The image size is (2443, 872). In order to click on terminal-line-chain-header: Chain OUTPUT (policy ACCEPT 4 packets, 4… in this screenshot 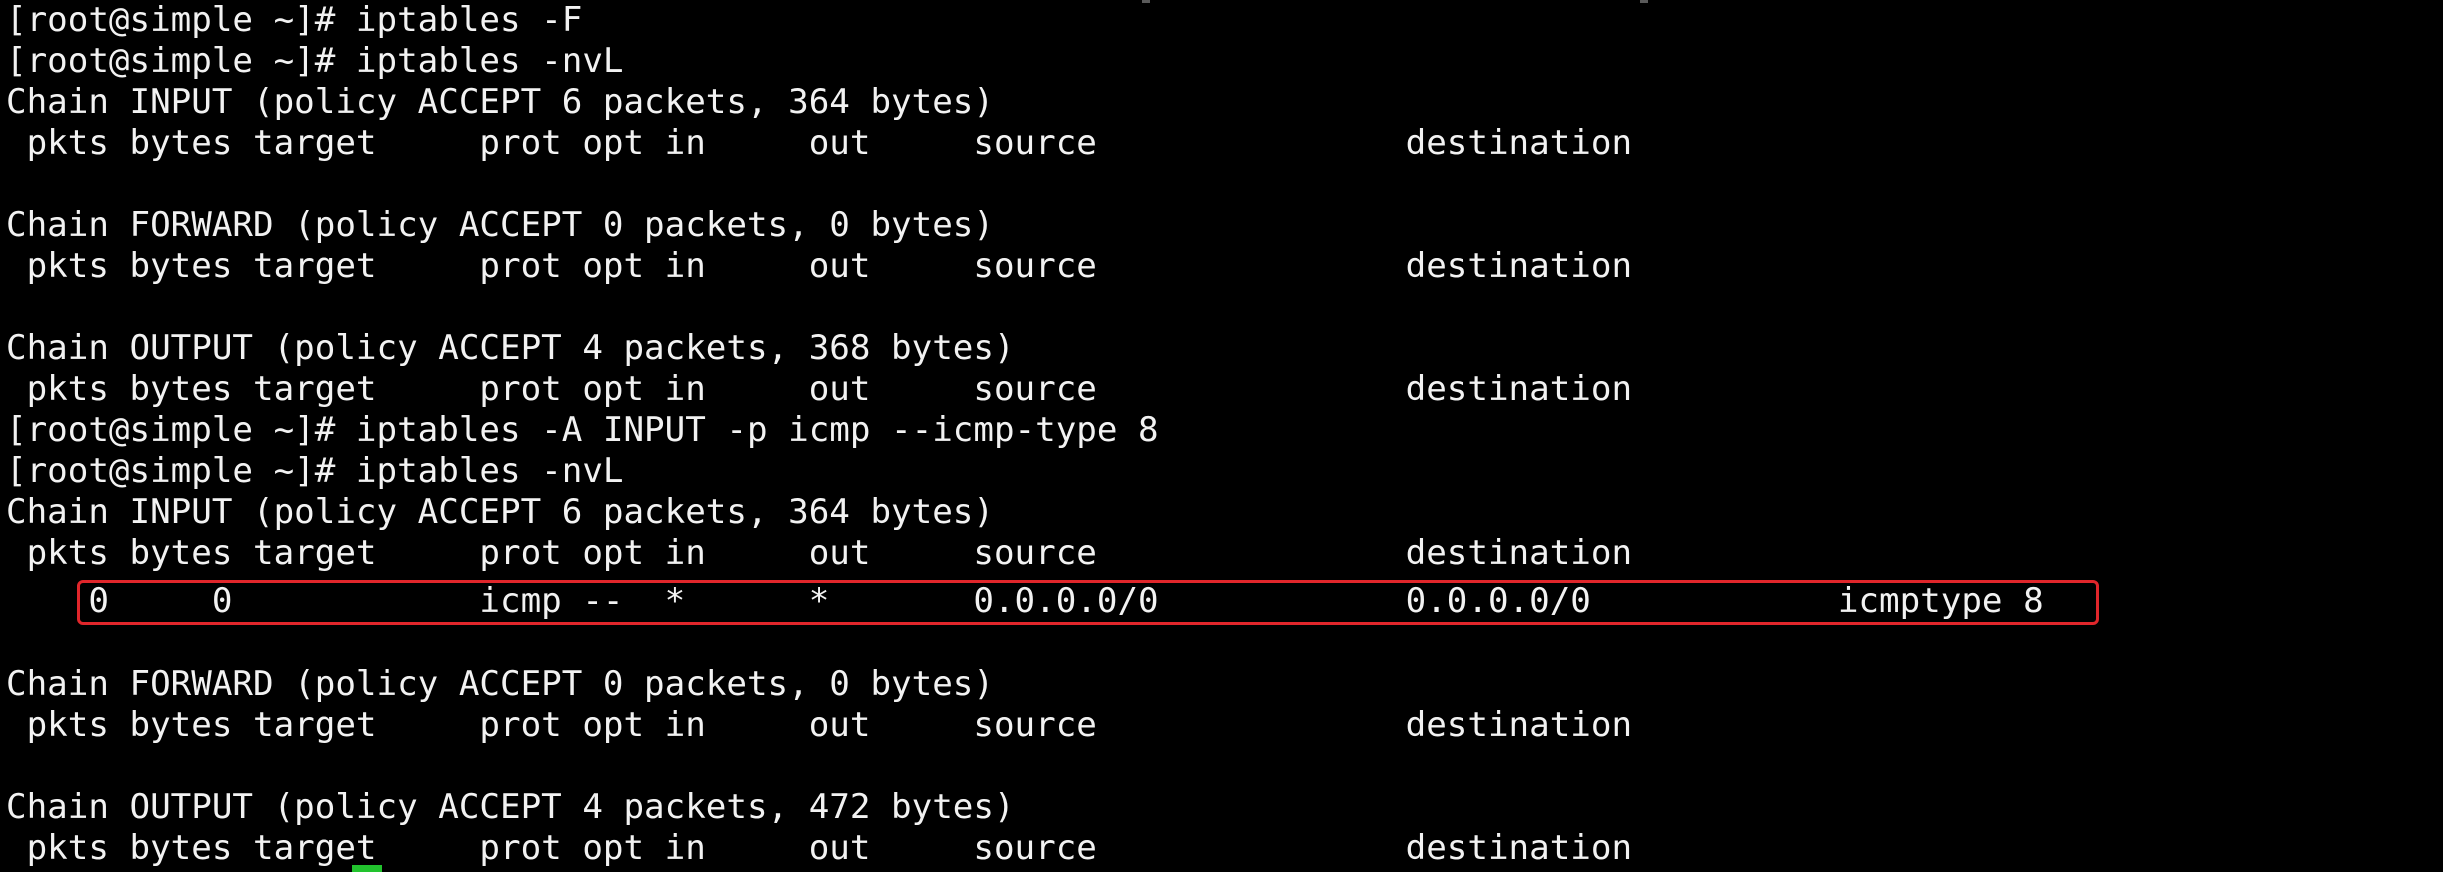, I will do `click(510, 807)`.